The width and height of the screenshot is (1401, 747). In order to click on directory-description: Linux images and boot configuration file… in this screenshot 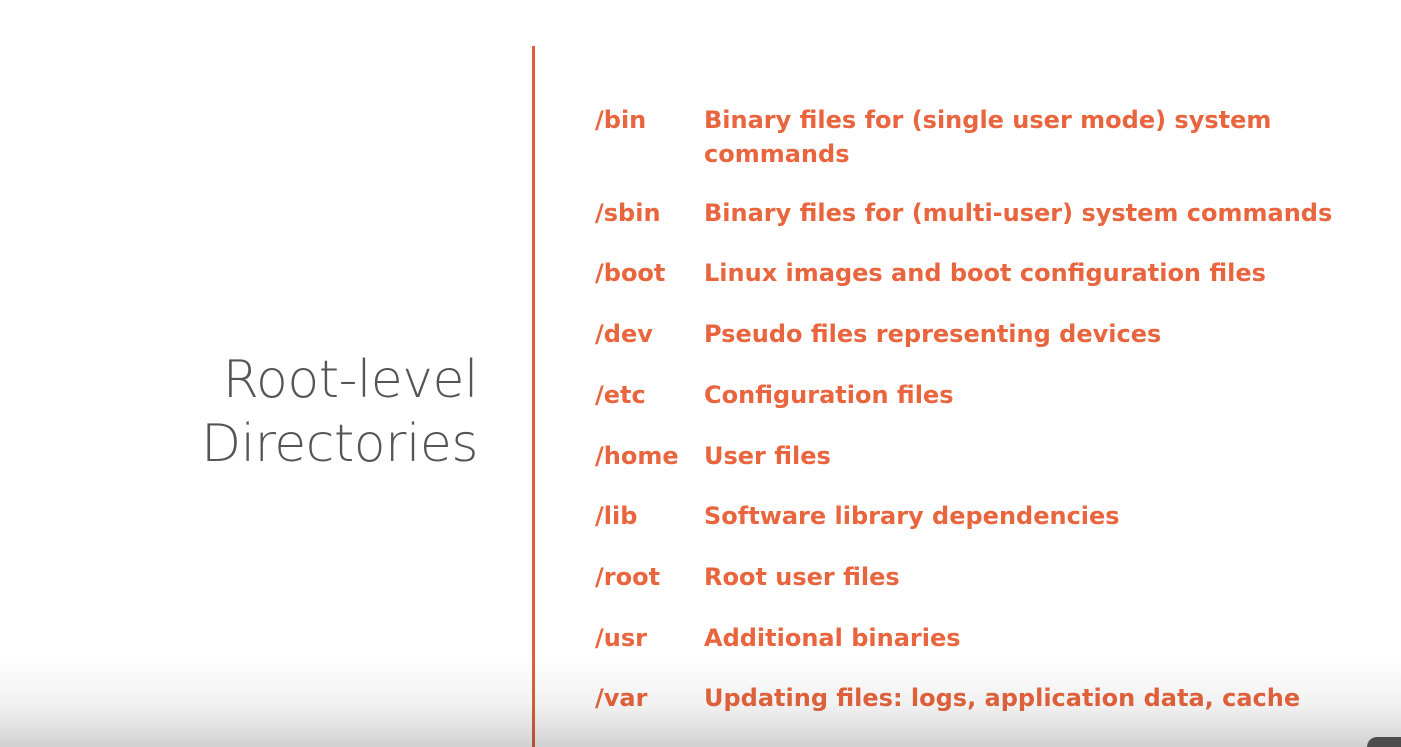, I will do `click(985, 273)`.